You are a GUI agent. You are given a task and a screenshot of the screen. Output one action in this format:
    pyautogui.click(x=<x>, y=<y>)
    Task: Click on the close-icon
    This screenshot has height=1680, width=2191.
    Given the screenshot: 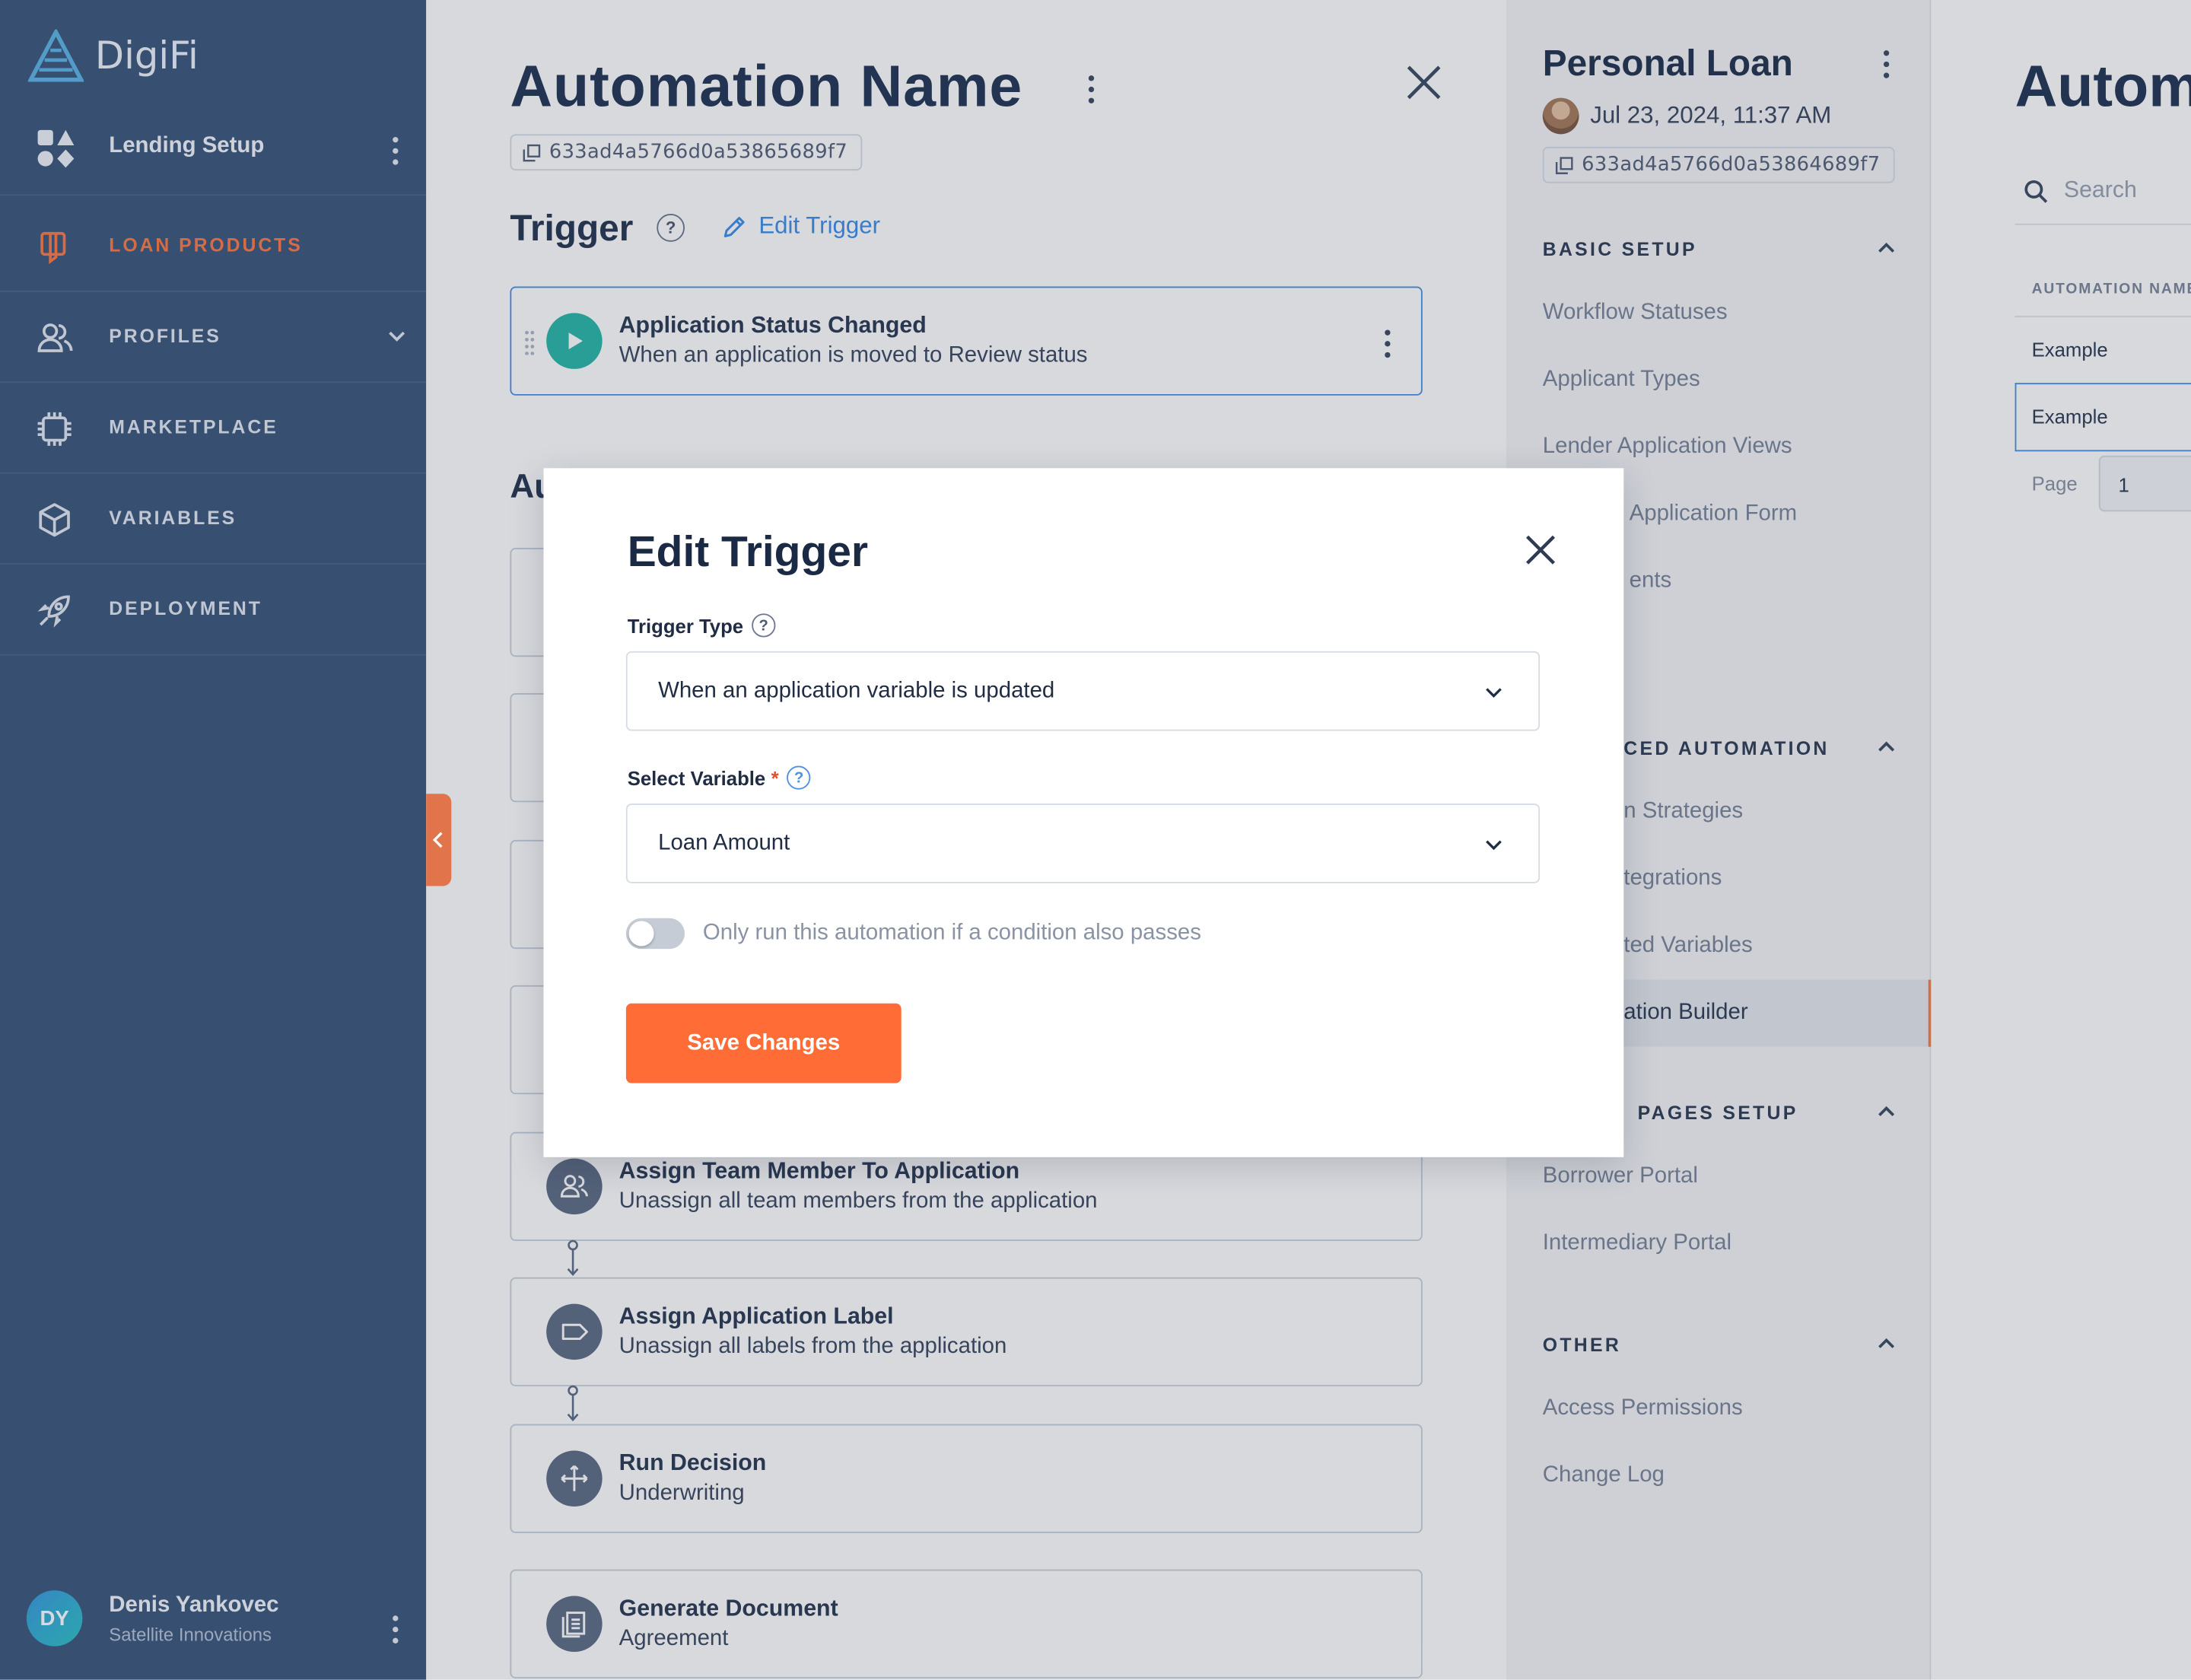 What is the action you would take?
    pyautogui.click(x=1540, y=550)
    